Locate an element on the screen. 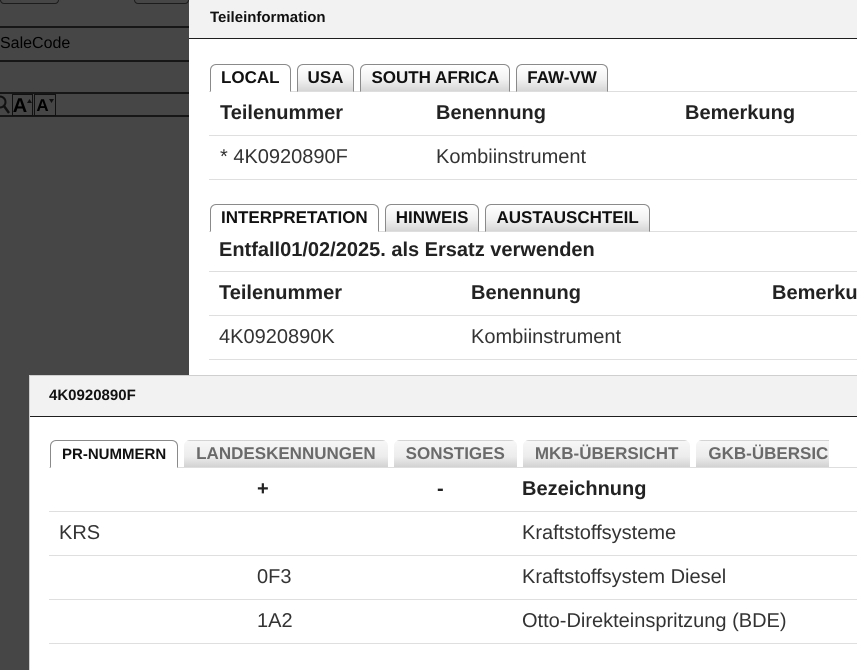  dialog-title: 4K0920890F is located at coordinates (92, 395).